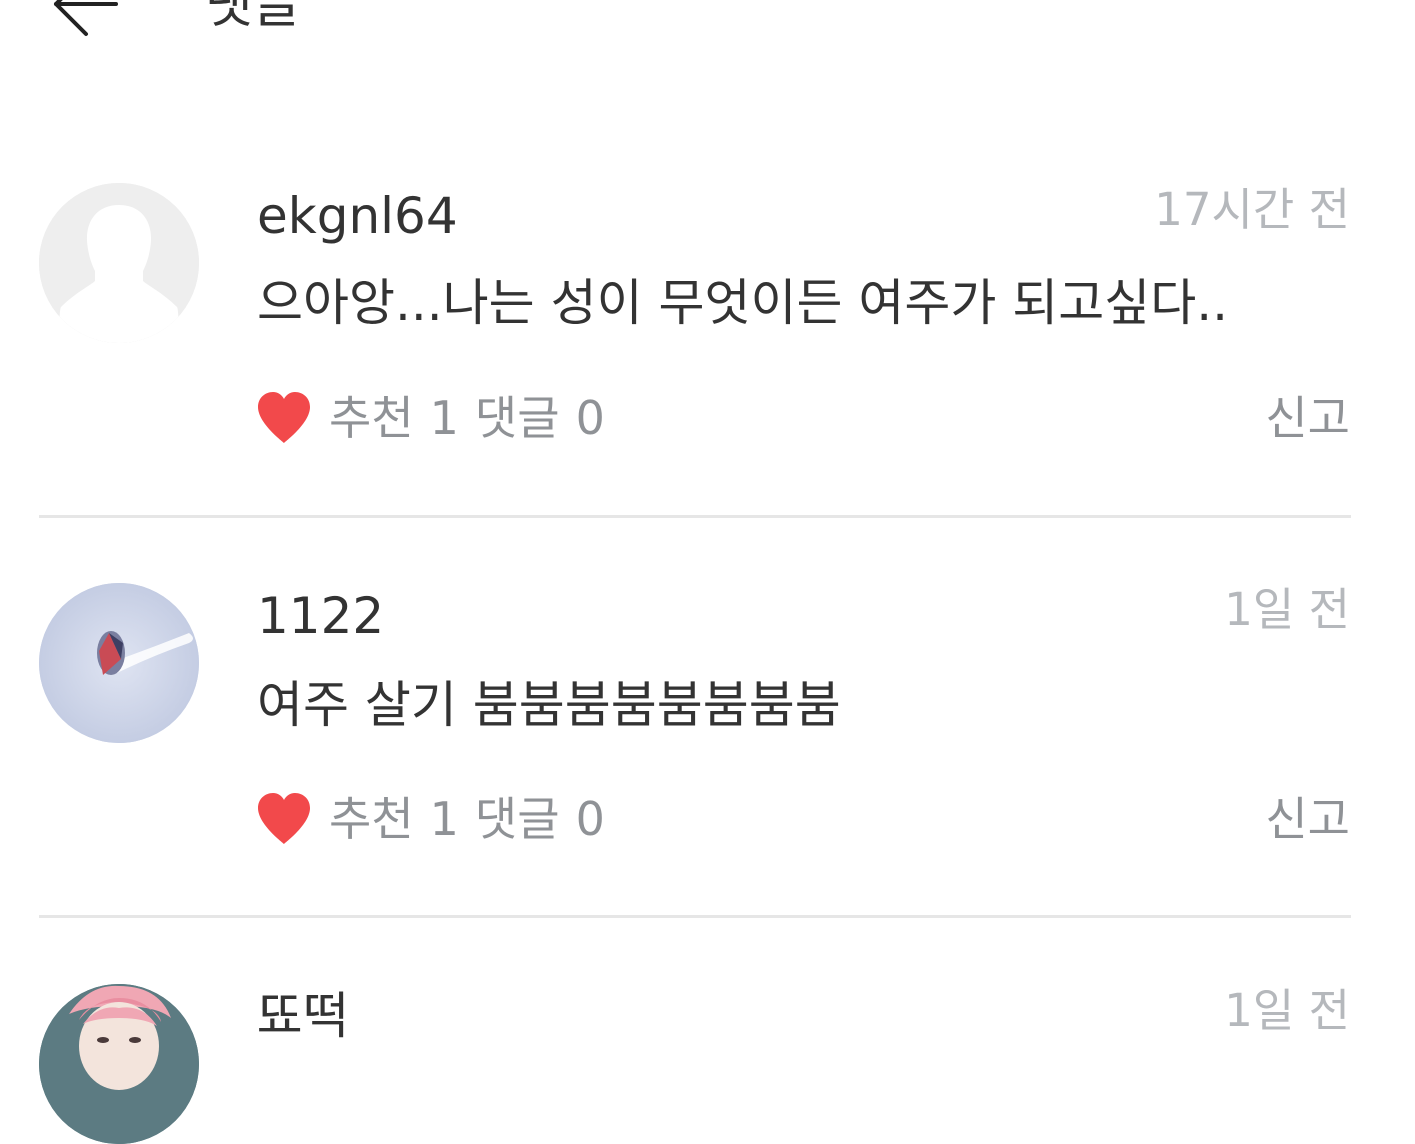 This screenshot has width=1415, height=1144. I want to click on avatar, so click(119, 1064).